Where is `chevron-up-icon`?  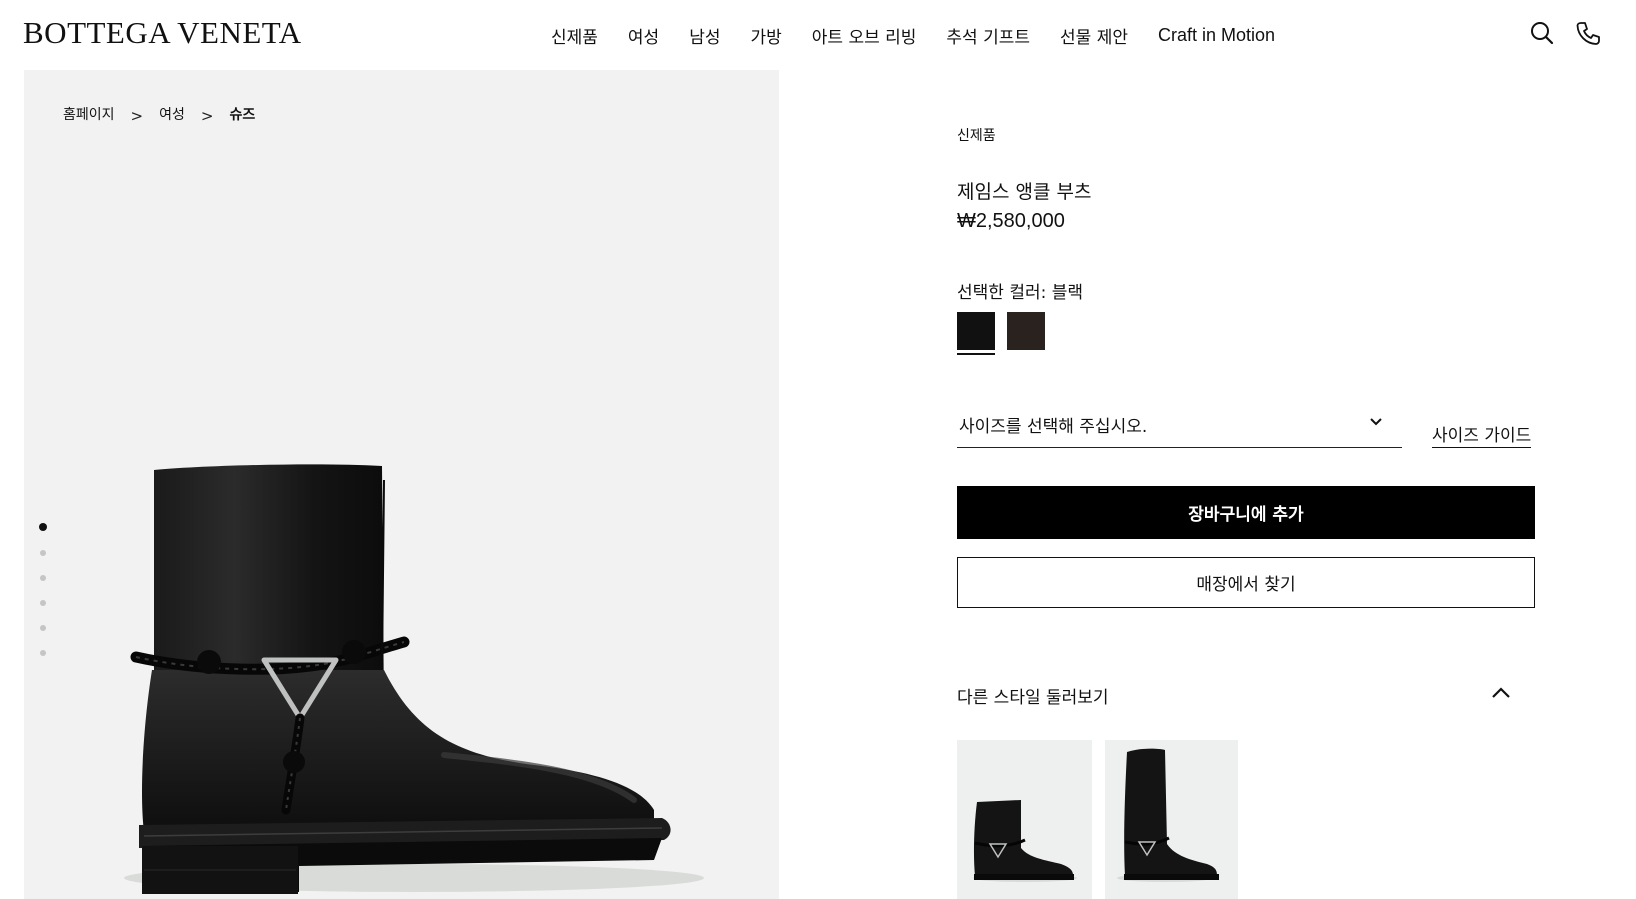
chevron-up-icon is located at coordinates (1501, 693).